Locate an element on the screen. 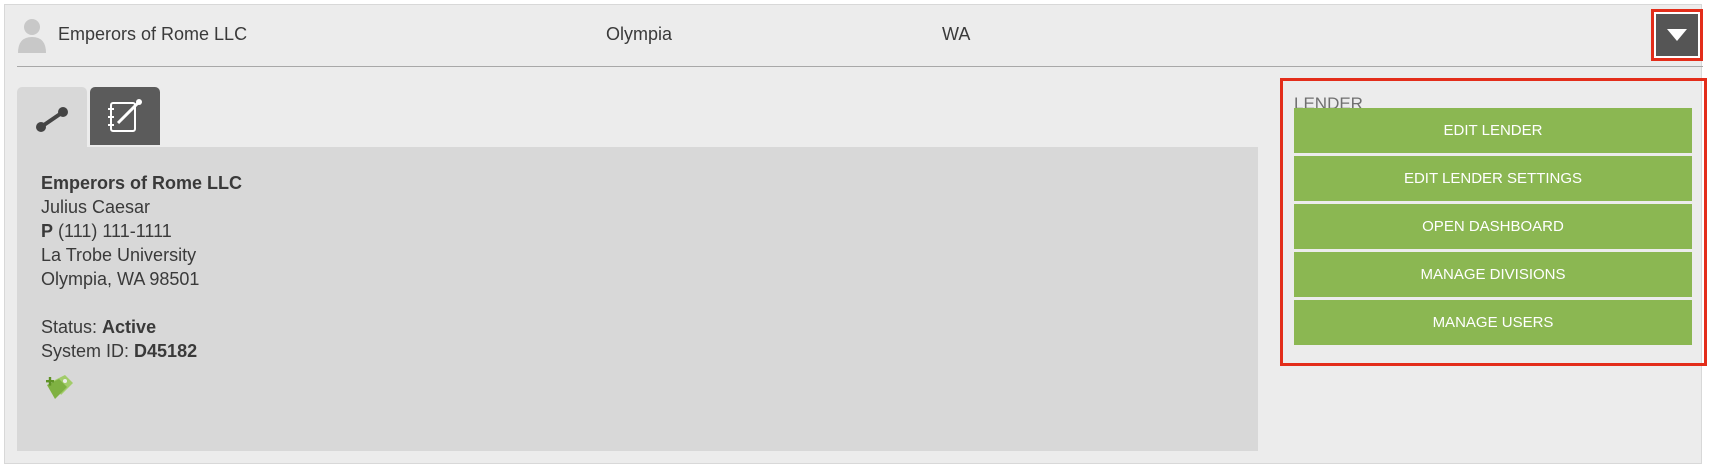  header-divider is located at coordinates (860, 66).